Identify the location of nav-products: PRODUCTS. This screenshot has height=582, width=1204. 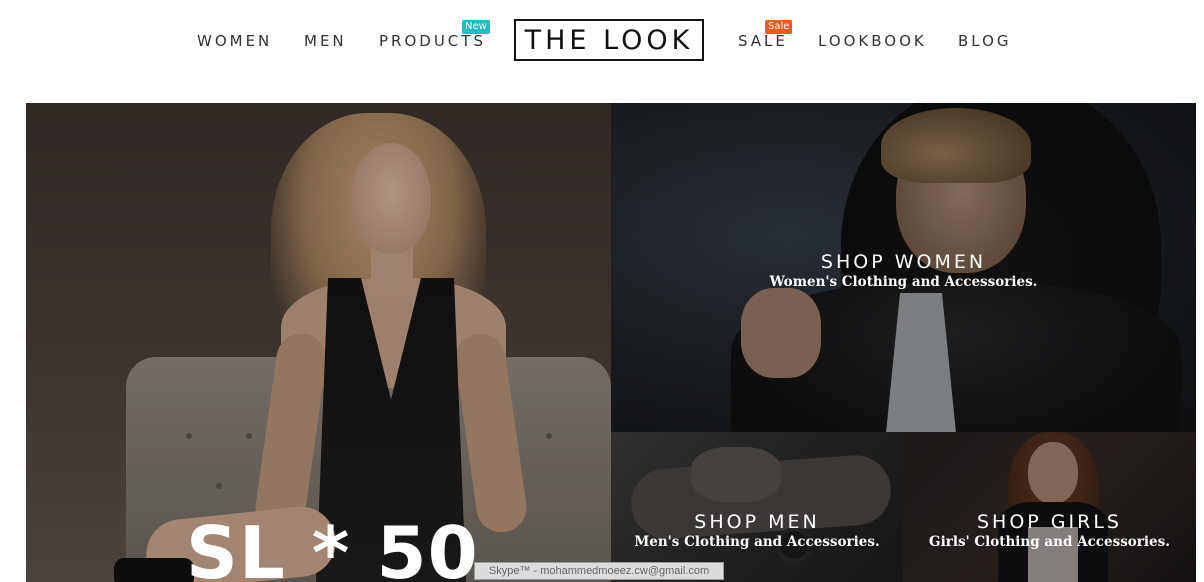
(432, 41).